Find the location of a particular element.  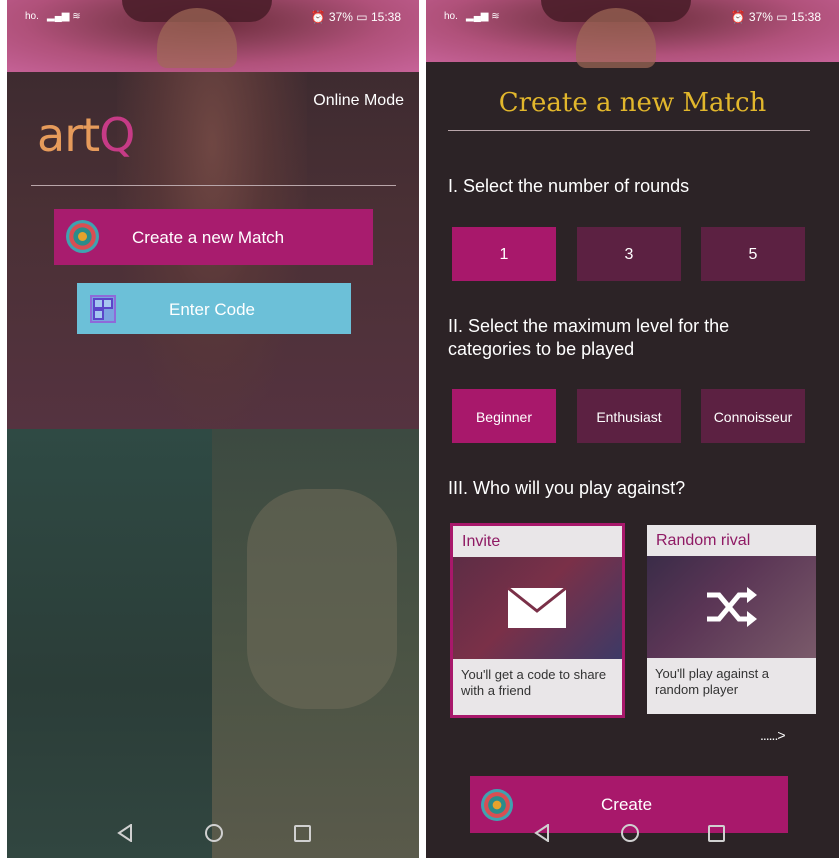

level-option-enthusiast: Enthusiast is located at coordinates (629, 416).